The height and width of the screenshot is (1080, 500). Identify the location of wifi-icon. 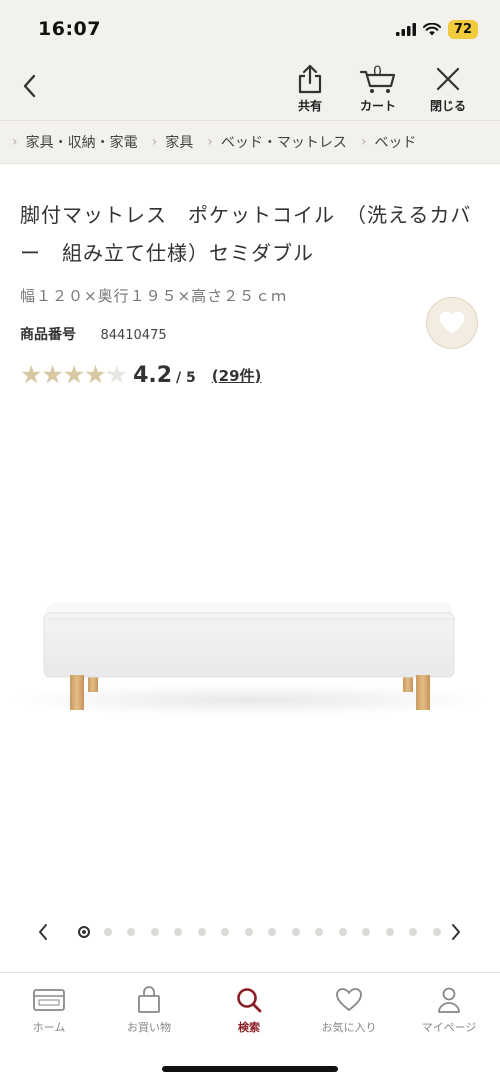
(431, 29).